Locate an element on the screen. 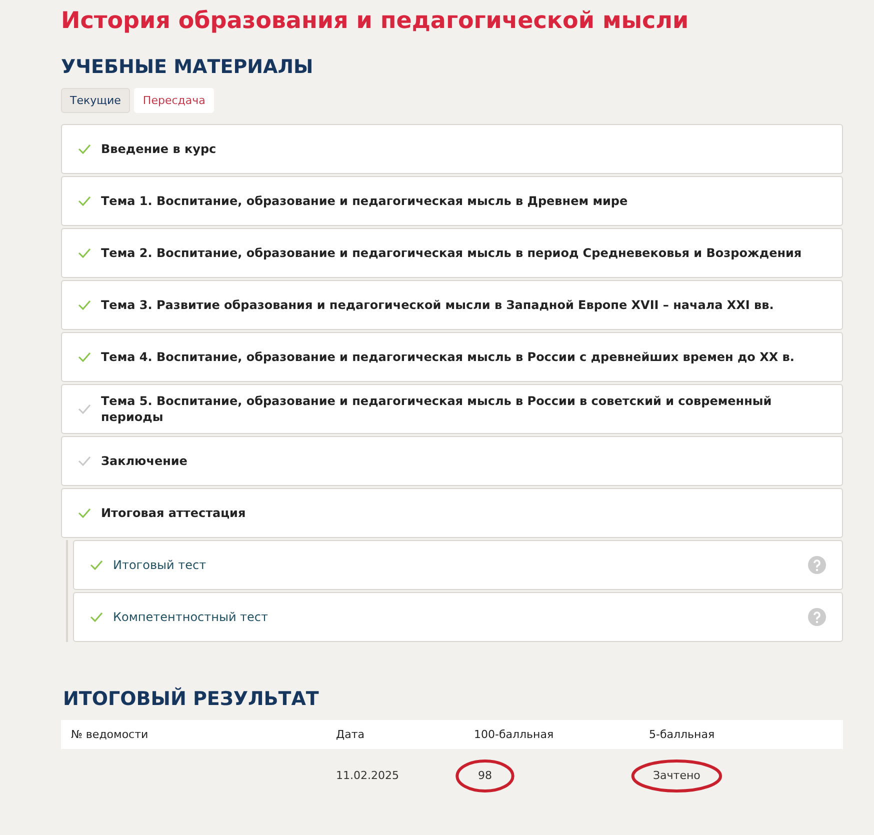  column-header: 100-балльная is located at coordinates (514, 734).